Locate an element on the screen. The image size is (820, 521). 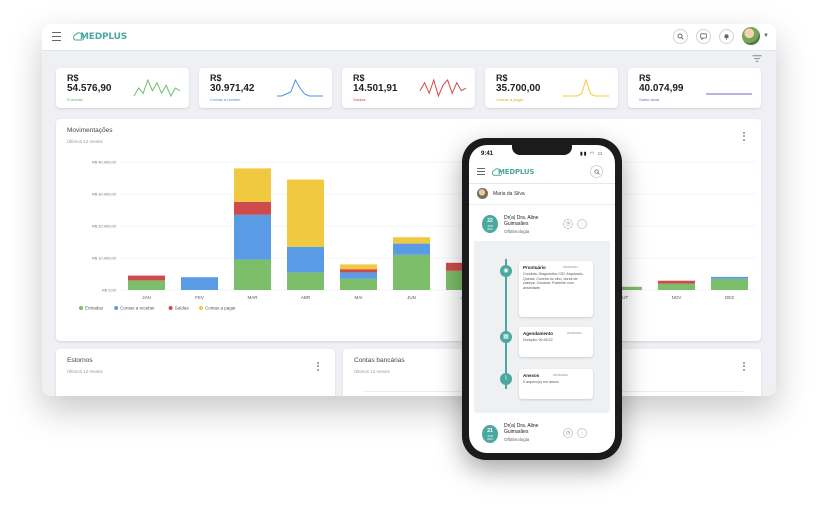
timeline-line is located at coordinates (506, 324).